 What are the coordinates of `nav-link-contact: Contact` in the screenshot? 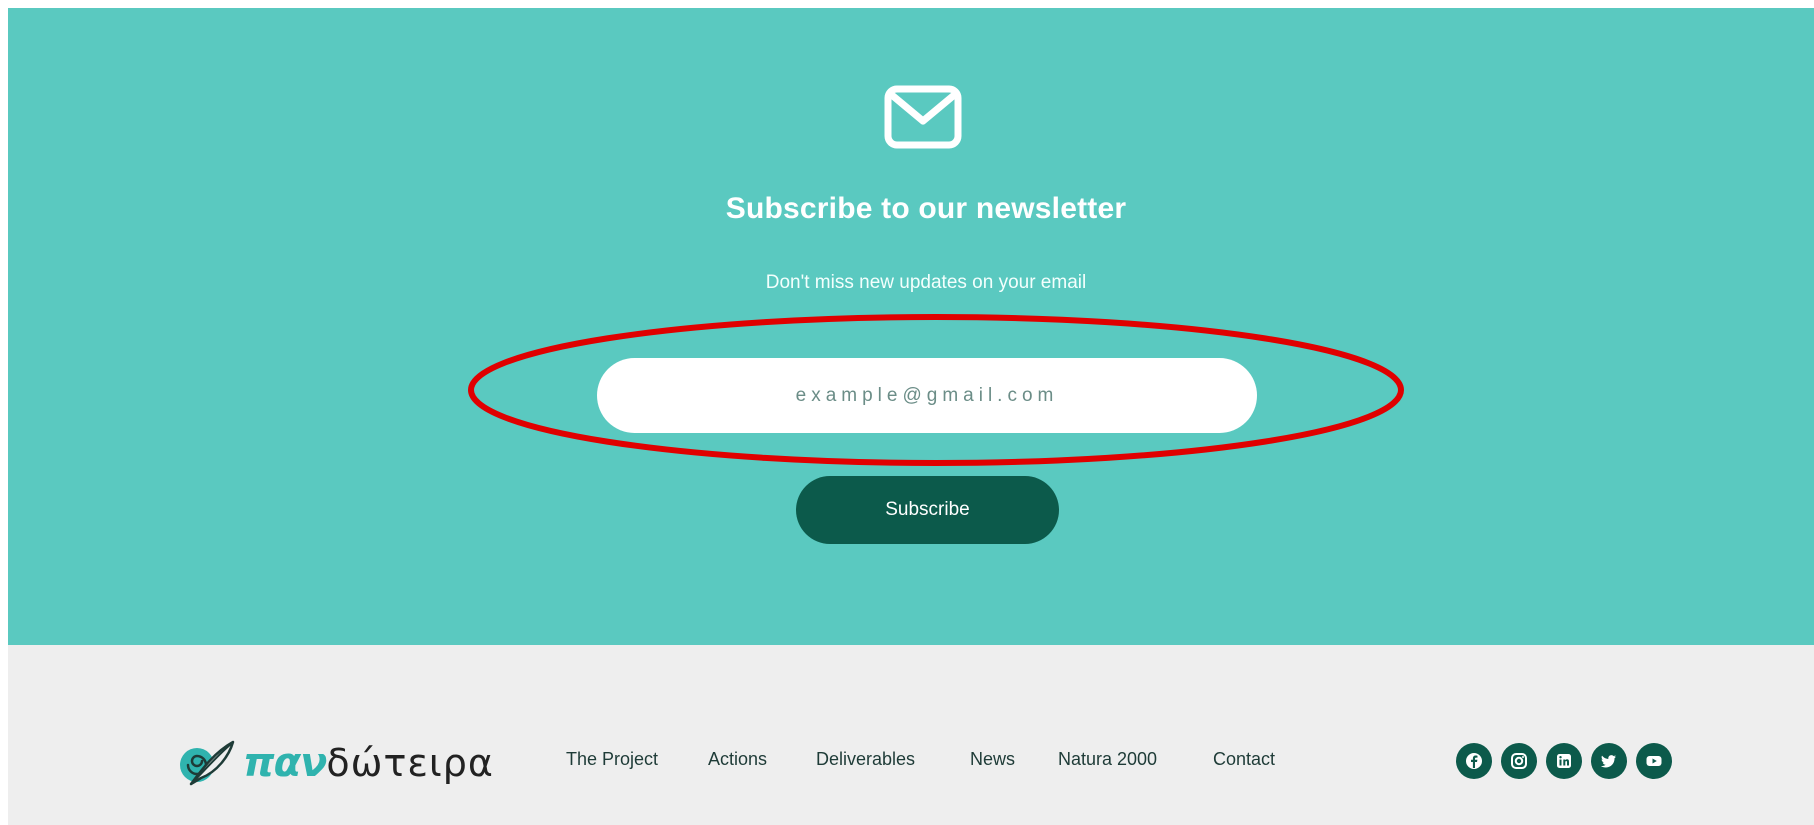 It's located at (1244, 759).